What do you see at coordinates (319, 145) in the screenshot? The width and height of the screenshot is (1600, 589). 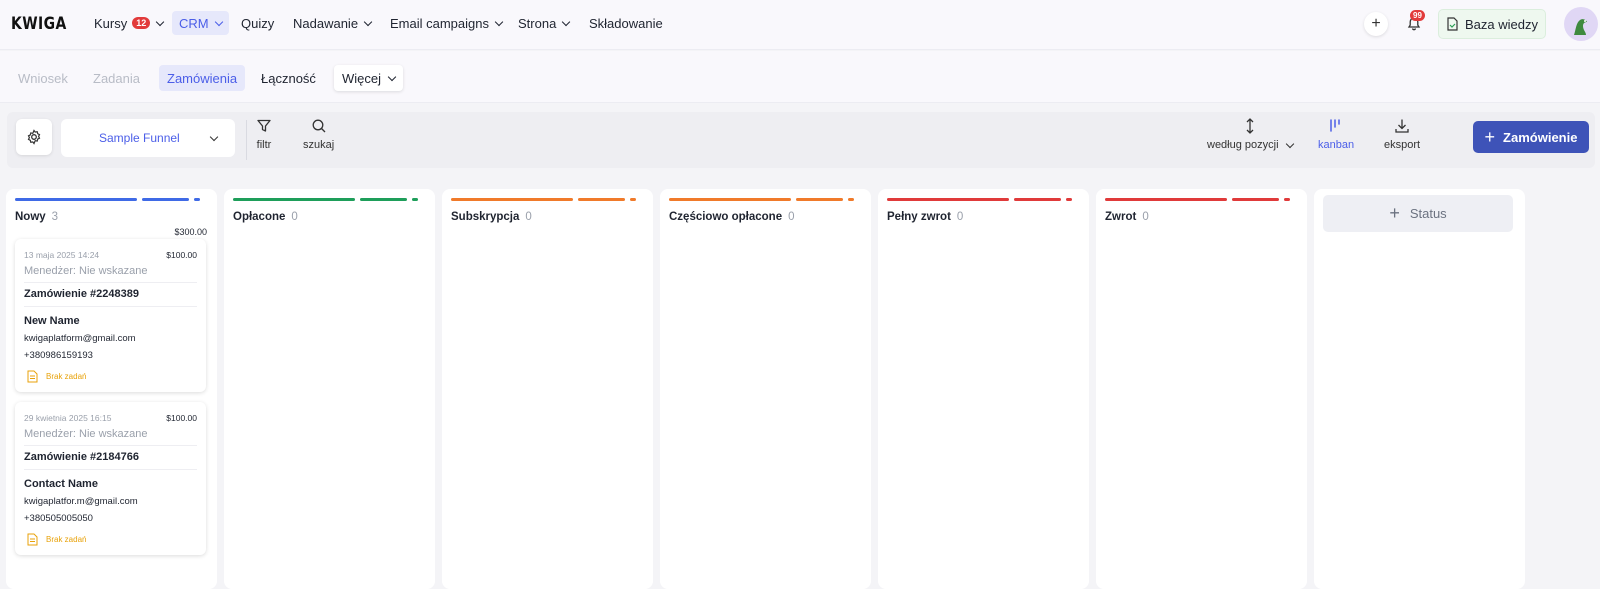 I see `search-label: szukaj` at bounding box center [319, 145].